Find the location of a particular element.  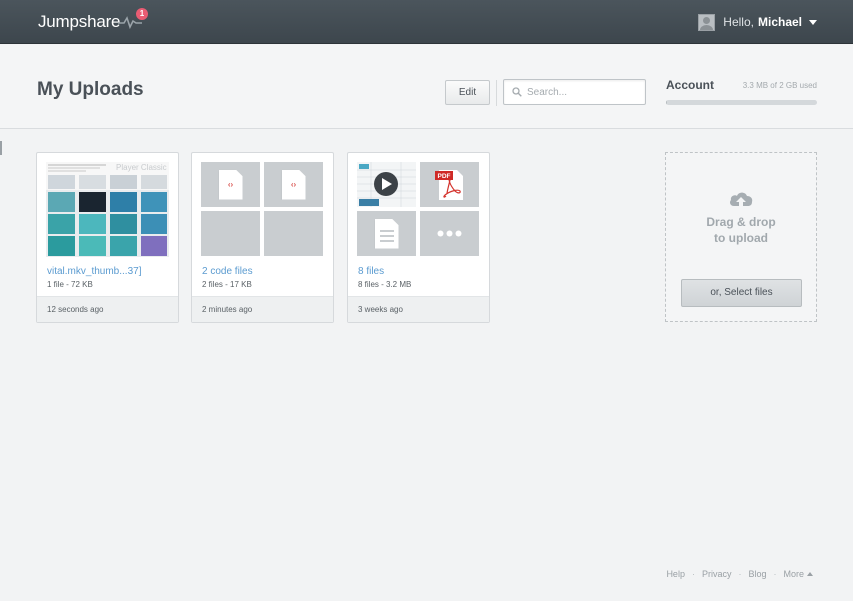

select-files-button: or, Select files is located at coordinates (741, 293).